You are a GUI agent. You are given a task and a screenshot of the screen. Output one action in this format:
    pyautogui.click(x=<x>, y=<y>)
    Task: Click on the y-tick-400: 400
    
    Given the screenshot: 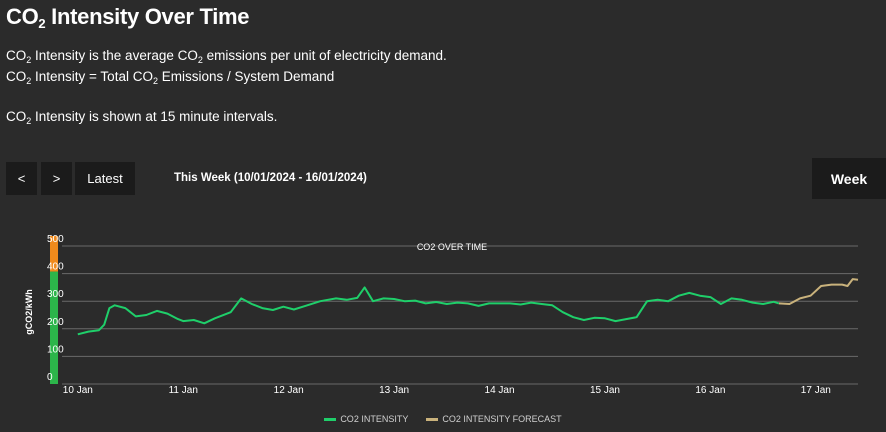 What is the action you would take?
    pyautogui.click(x=55, y=267)
    